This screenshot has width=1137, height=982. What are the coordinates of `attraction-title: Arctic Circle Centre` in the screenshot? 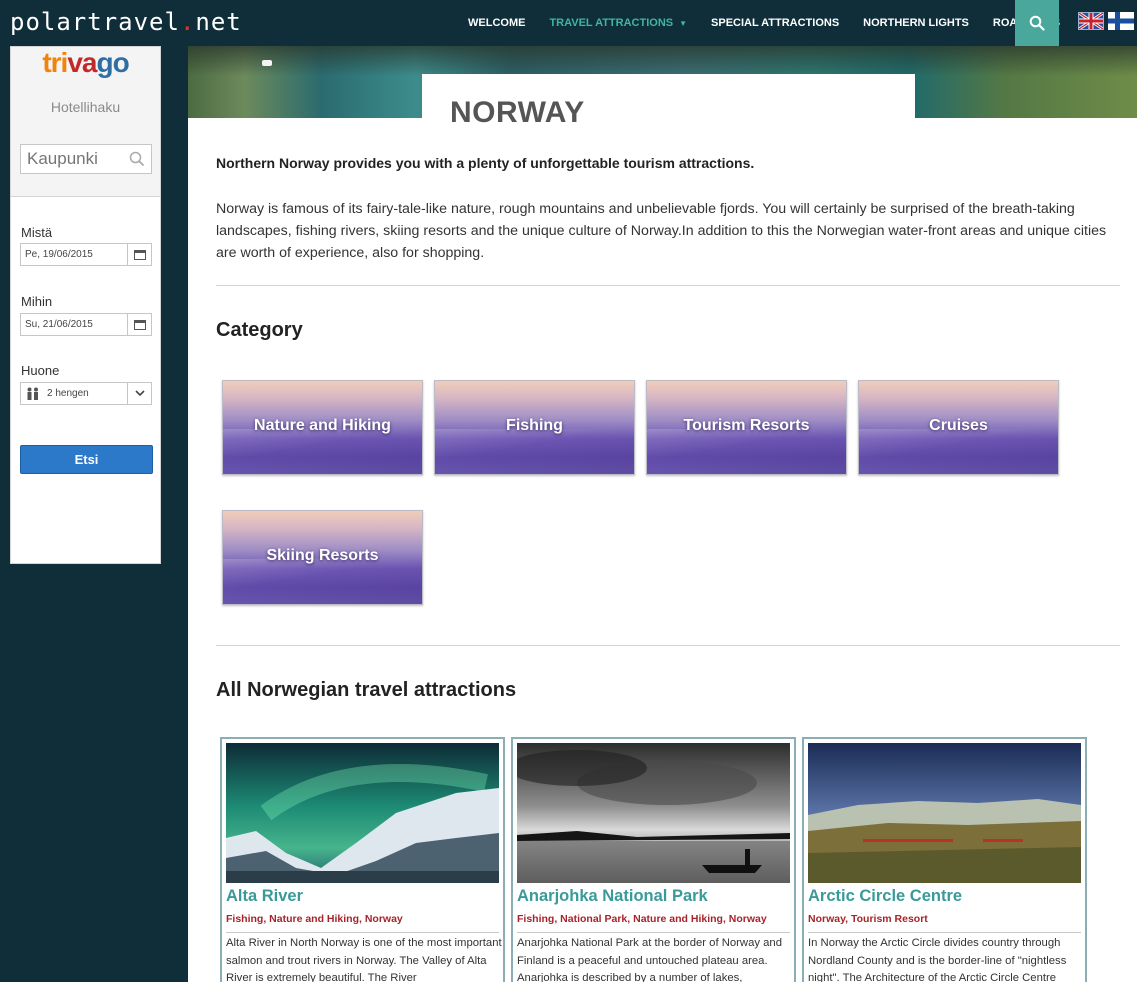 It's located at (885, 896).